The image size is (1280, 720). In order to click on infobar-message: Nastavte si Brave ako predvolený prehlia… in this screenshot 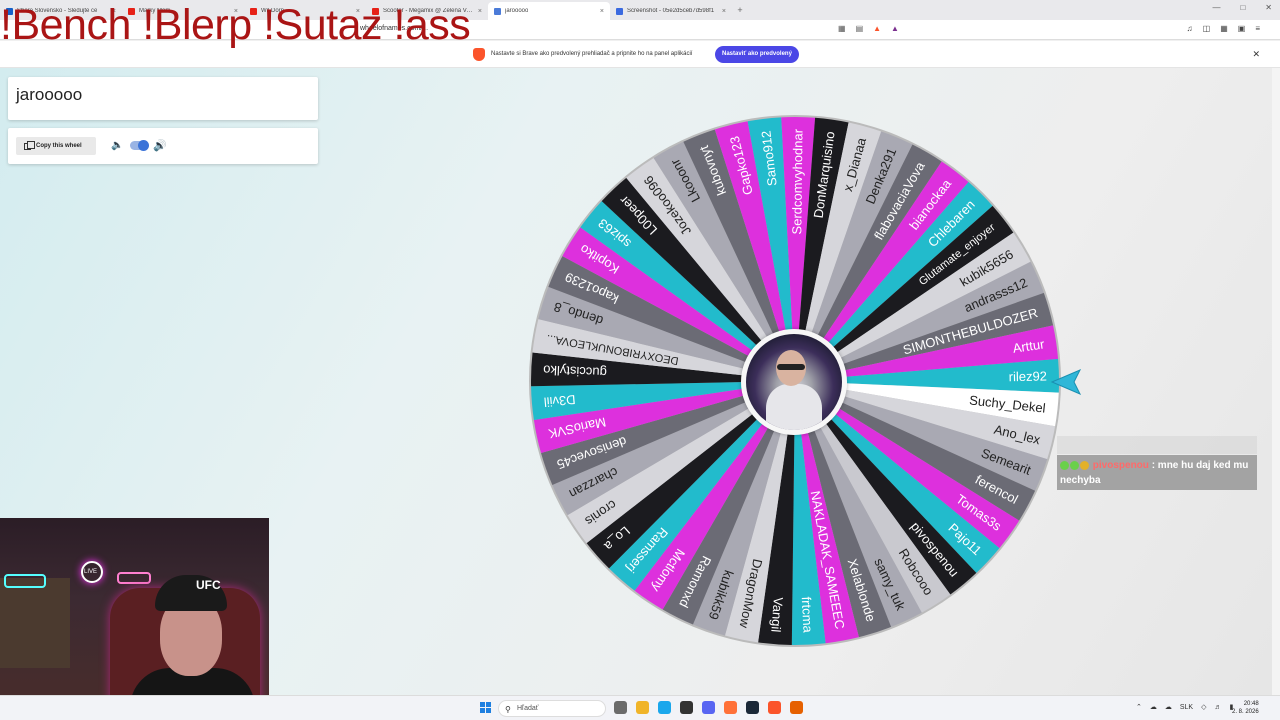, I will do `click(592, 54)`.